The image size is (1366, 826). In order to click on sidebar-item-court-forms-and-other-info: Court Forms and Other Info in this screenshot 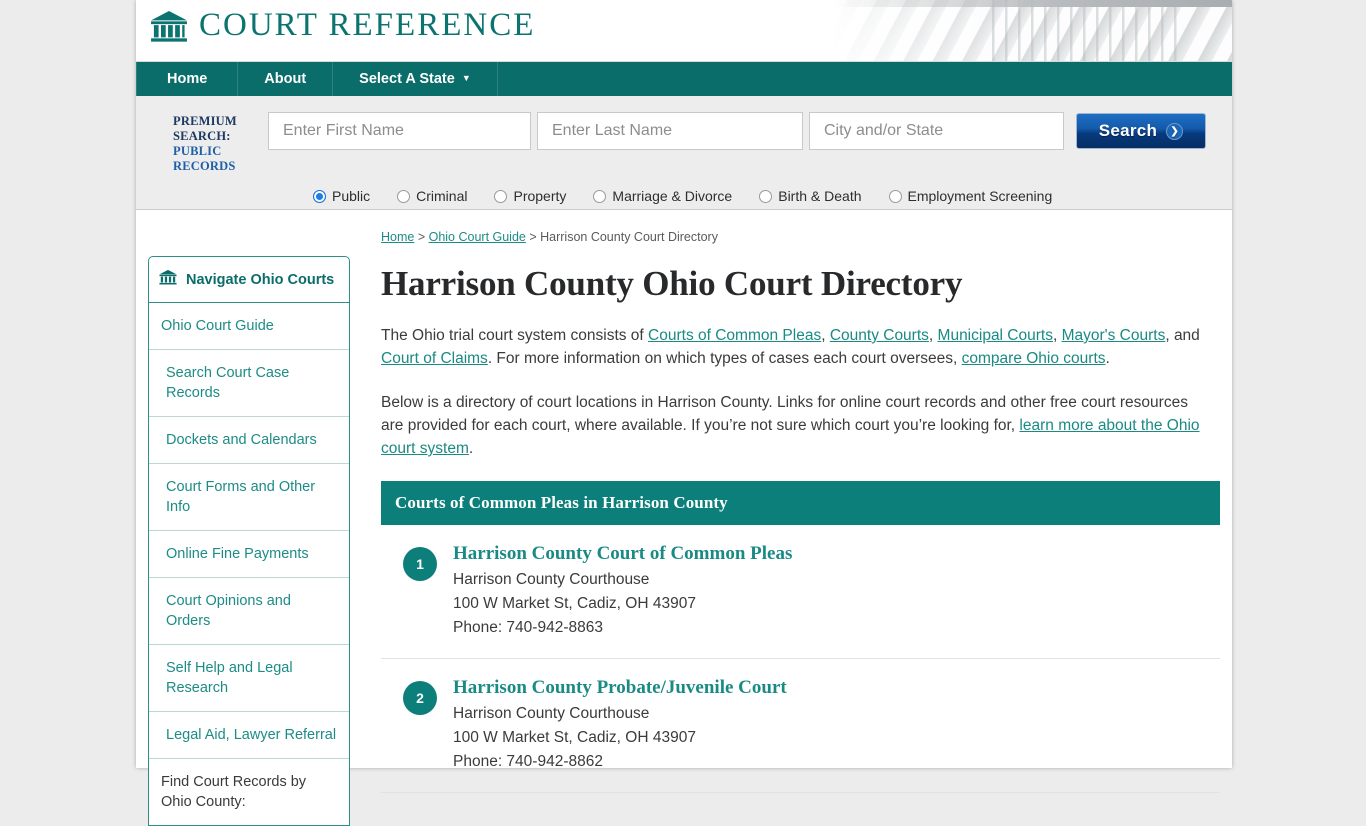, I will do `click(249, 497)`.